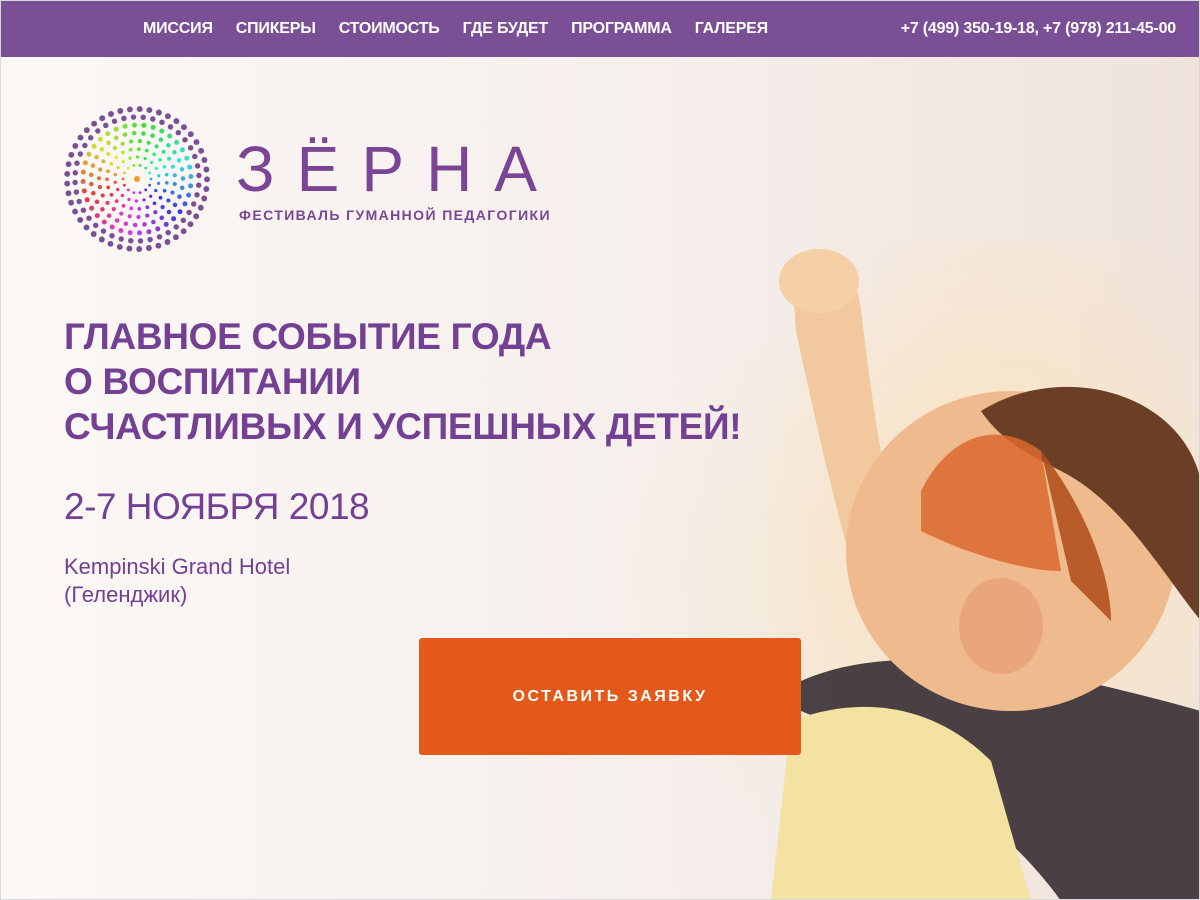 Image resolution: width=1200 pixels, height=900 pixels. Describe the element at coordinates (610, 696) in the screenshot. I see `submit-application-button: ОСТАВИТЬ ЗАЯВКУ` at that location.